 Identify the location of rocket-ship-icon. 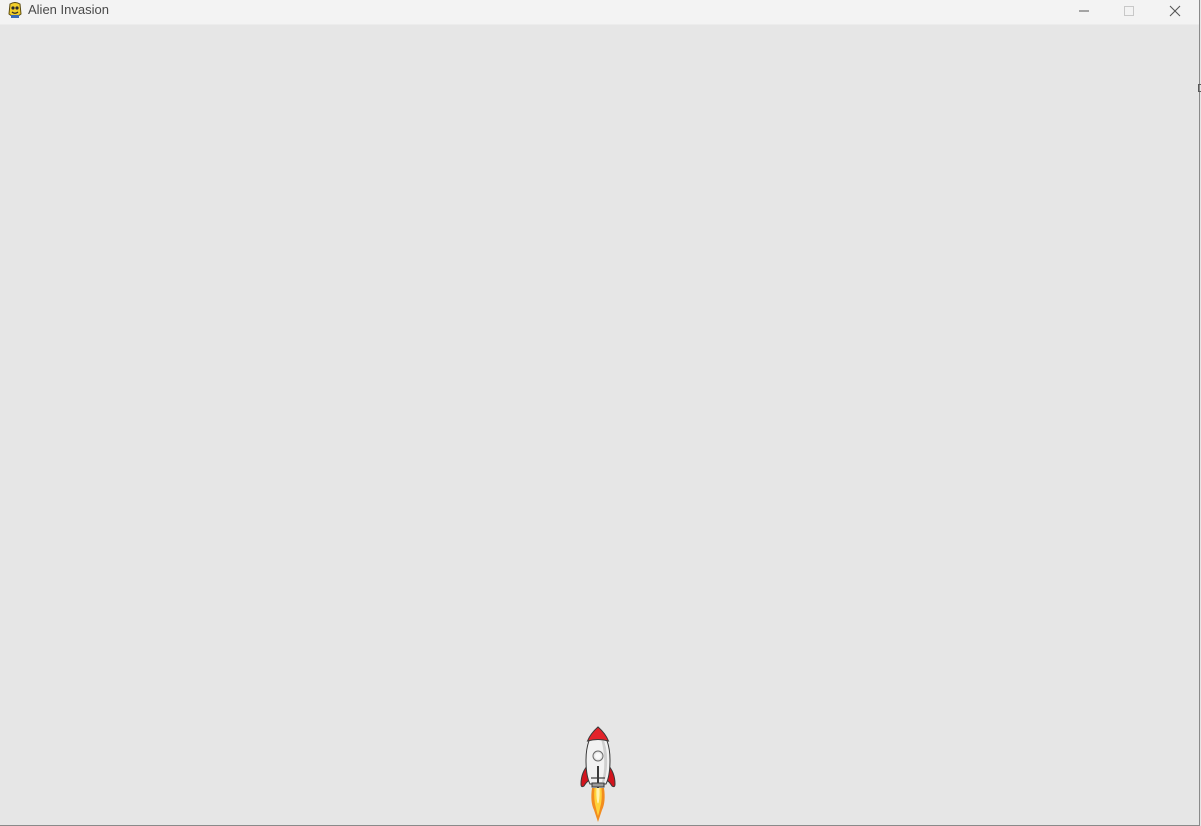
(598, 774).